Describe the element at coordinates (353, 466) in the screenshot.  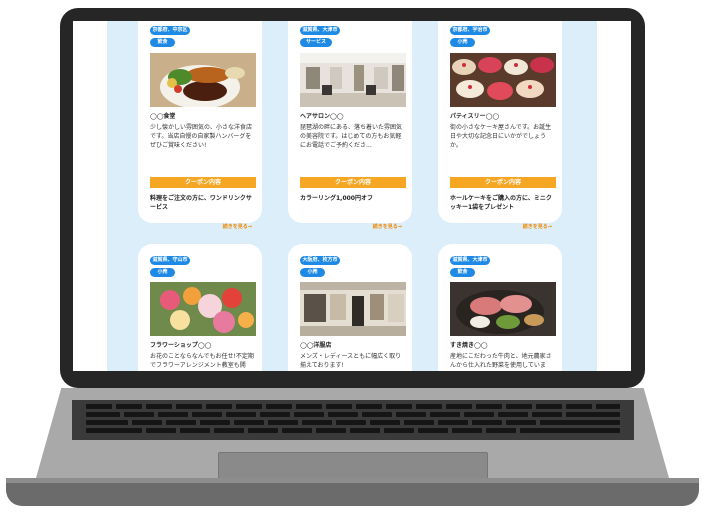
I see `touchpad` at that location.